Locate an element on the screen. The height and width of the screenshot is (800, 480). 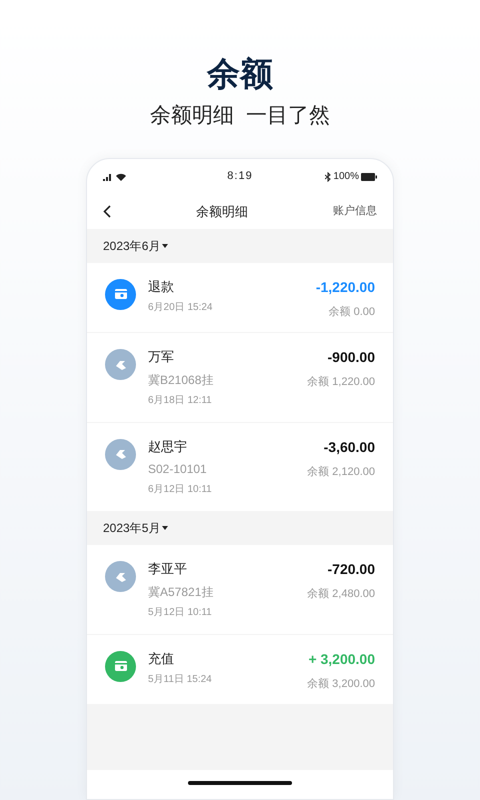
transaction-time: 6月18日 12:11 is located at coordinates (180, 401).